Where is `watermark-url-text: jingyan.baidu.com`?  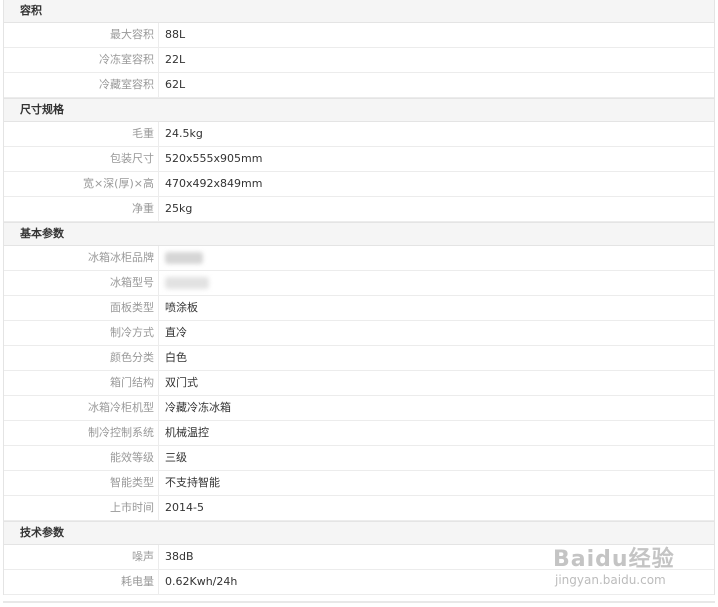
watermark-url-text: jingyan.baidu.com is located at coordinates (610, 580).